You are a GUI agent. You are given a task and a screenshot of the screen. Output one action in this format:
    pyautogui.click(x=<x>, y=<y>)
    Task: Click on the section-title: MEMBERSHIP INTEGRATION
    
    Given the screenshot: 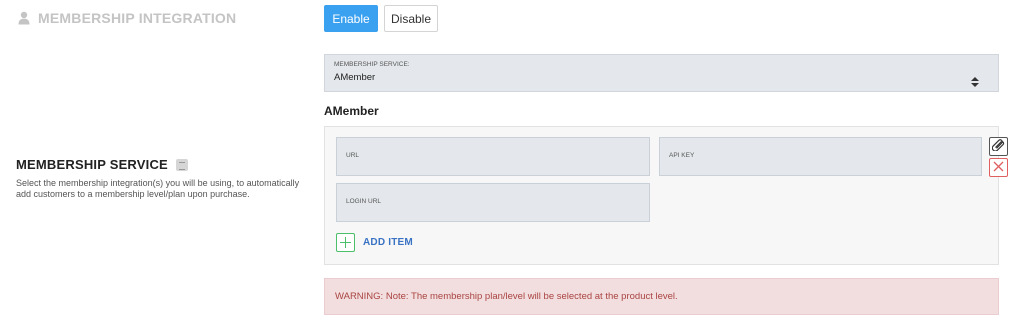 What is the action you would take?
    pyautogui.click(x=127, y=18)
    